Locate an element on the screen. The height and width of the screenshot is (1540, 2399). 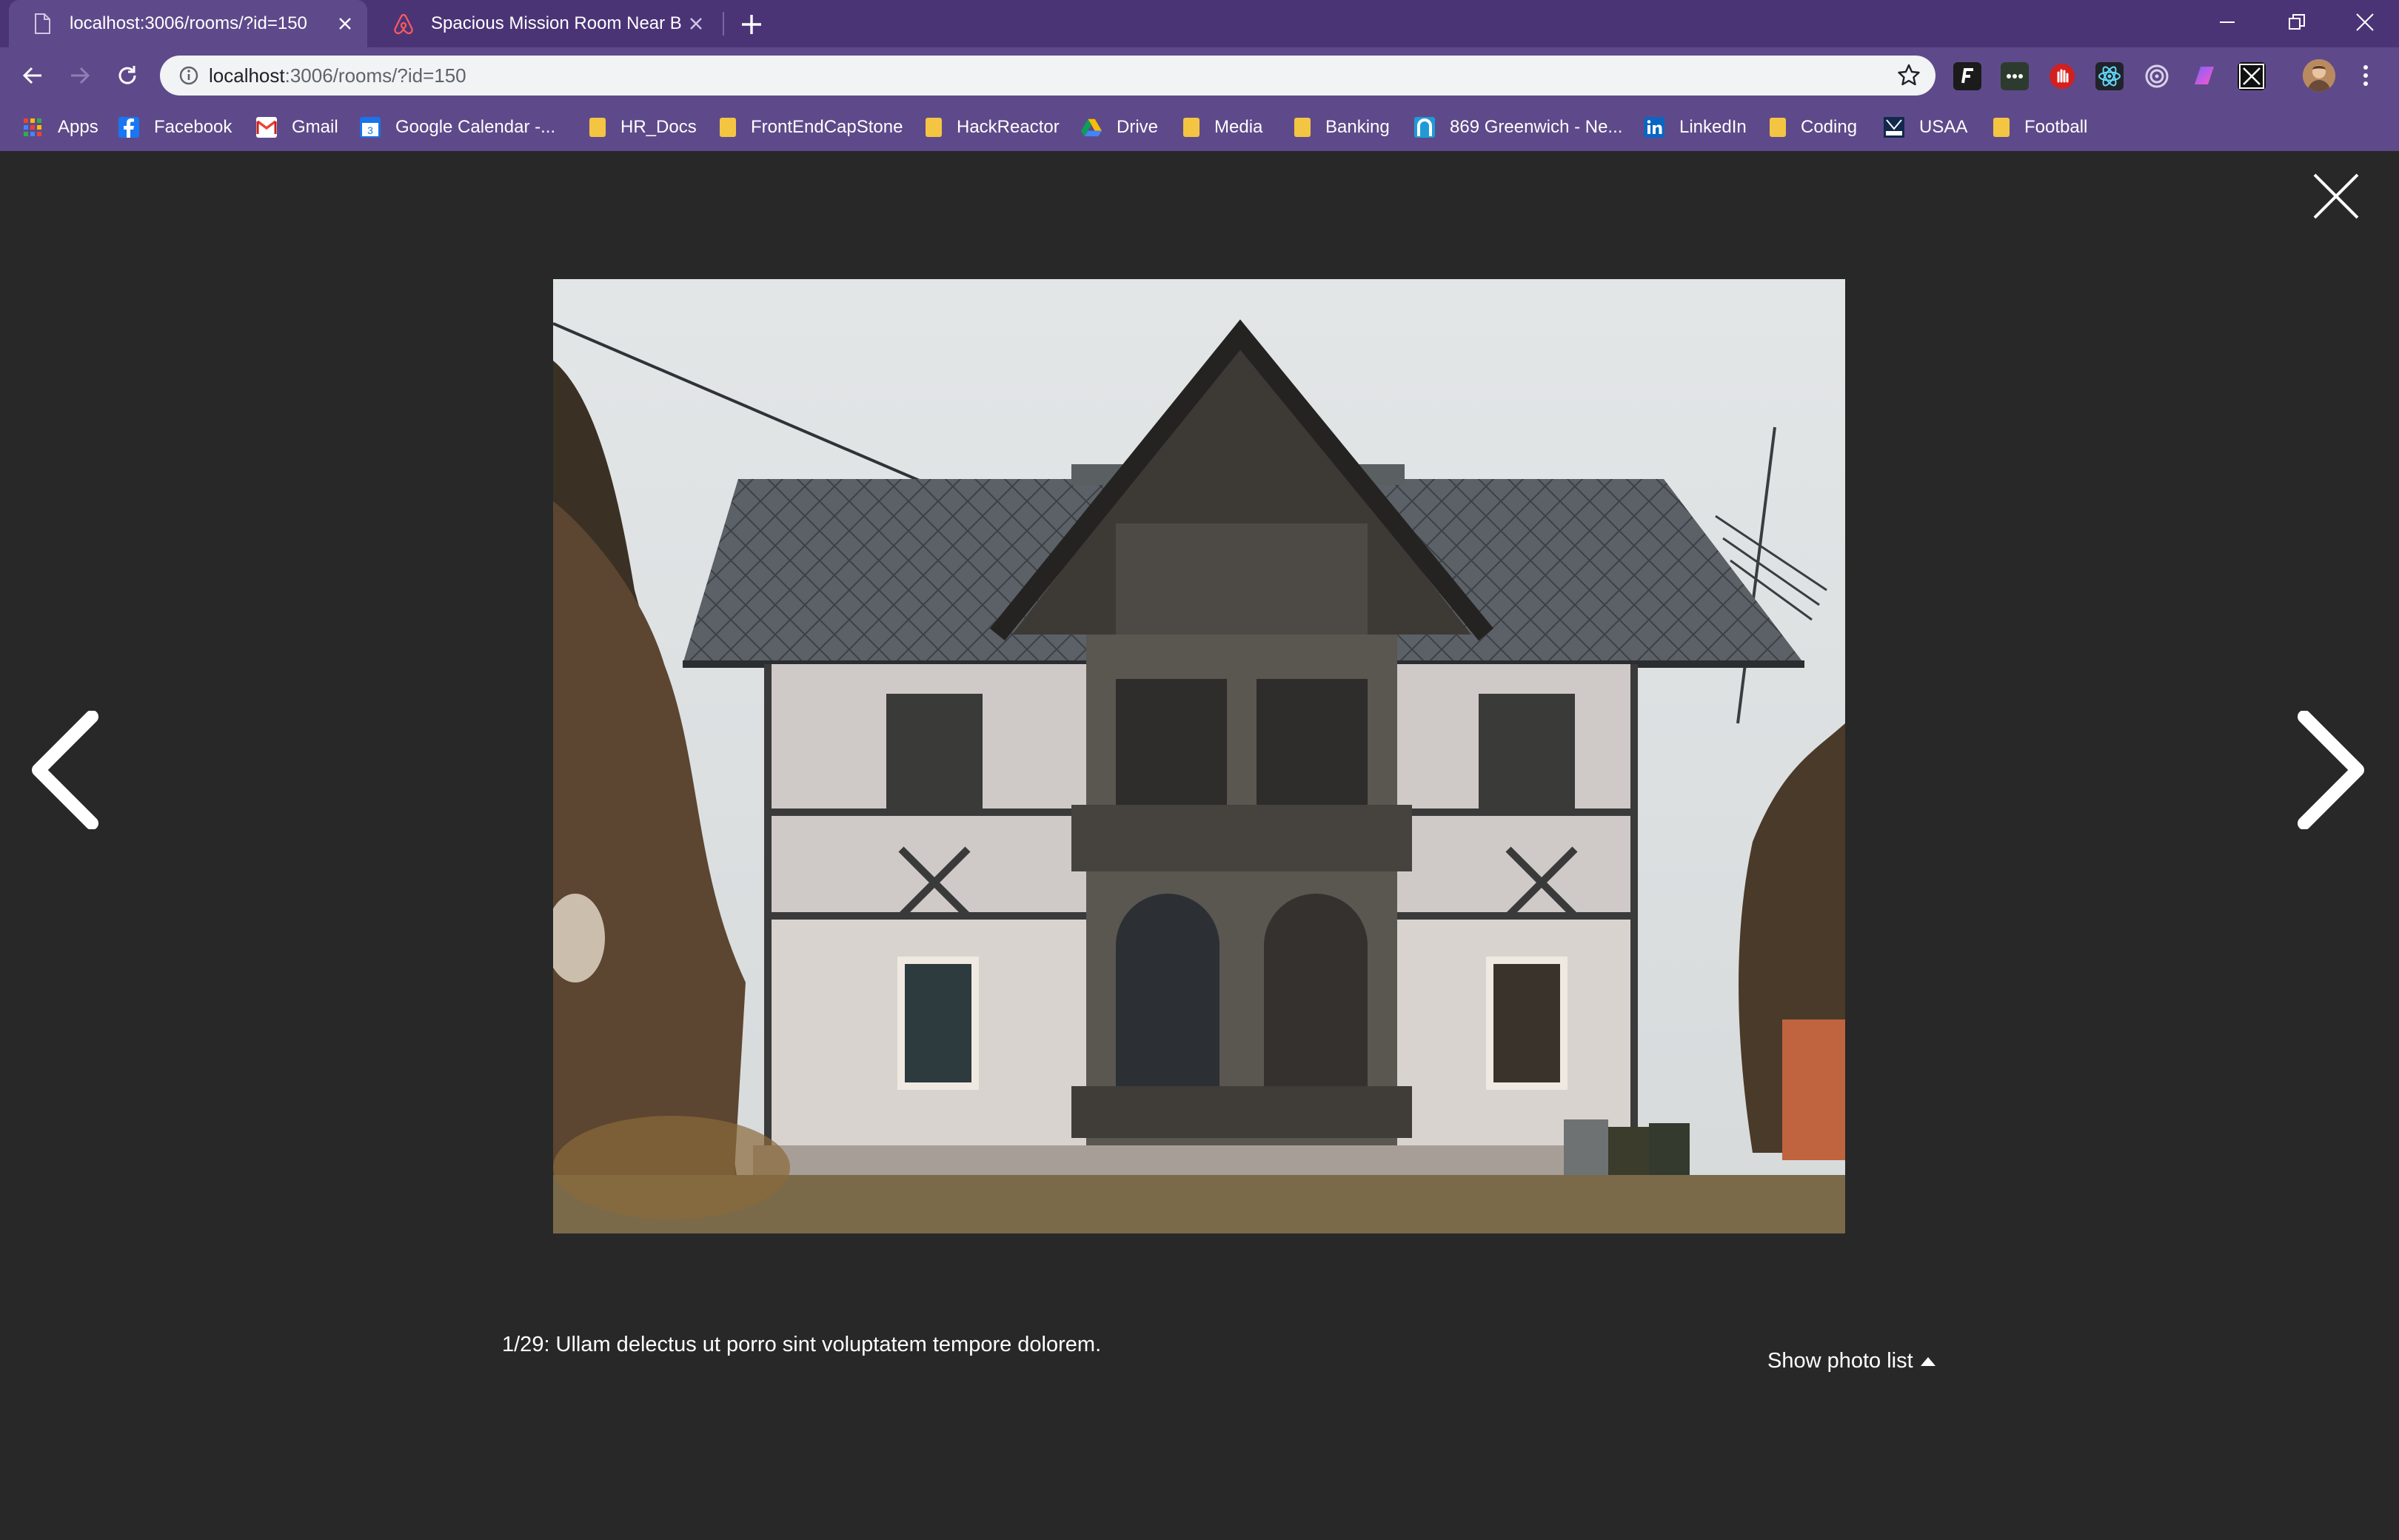
bookmark-hackreactor: HackReactor is located at coordinates (993, 128).